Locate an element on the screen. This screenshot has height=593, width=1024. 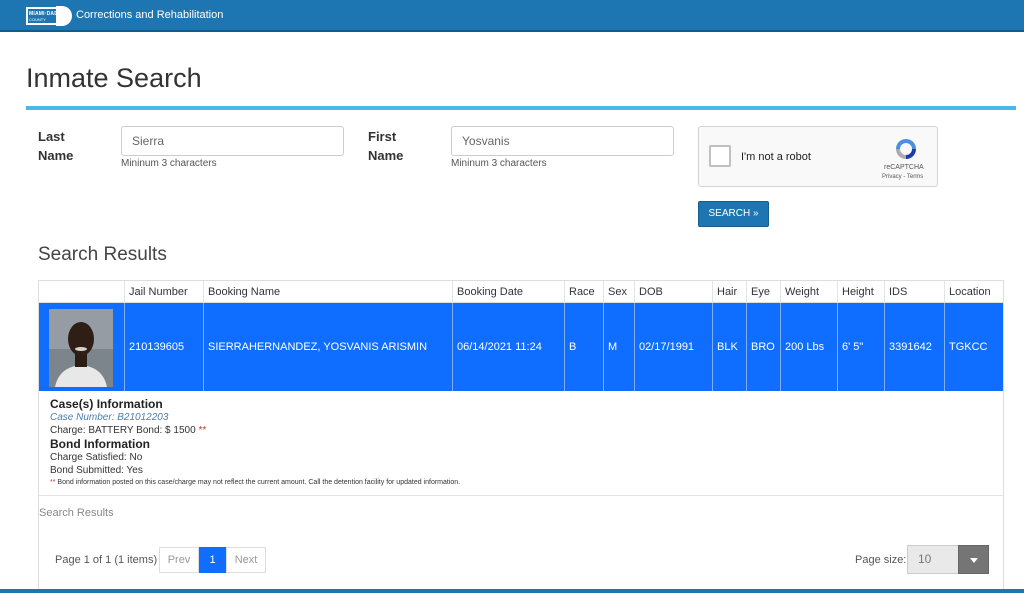
results-heading: Search Results is located at coordinates (102, 254).